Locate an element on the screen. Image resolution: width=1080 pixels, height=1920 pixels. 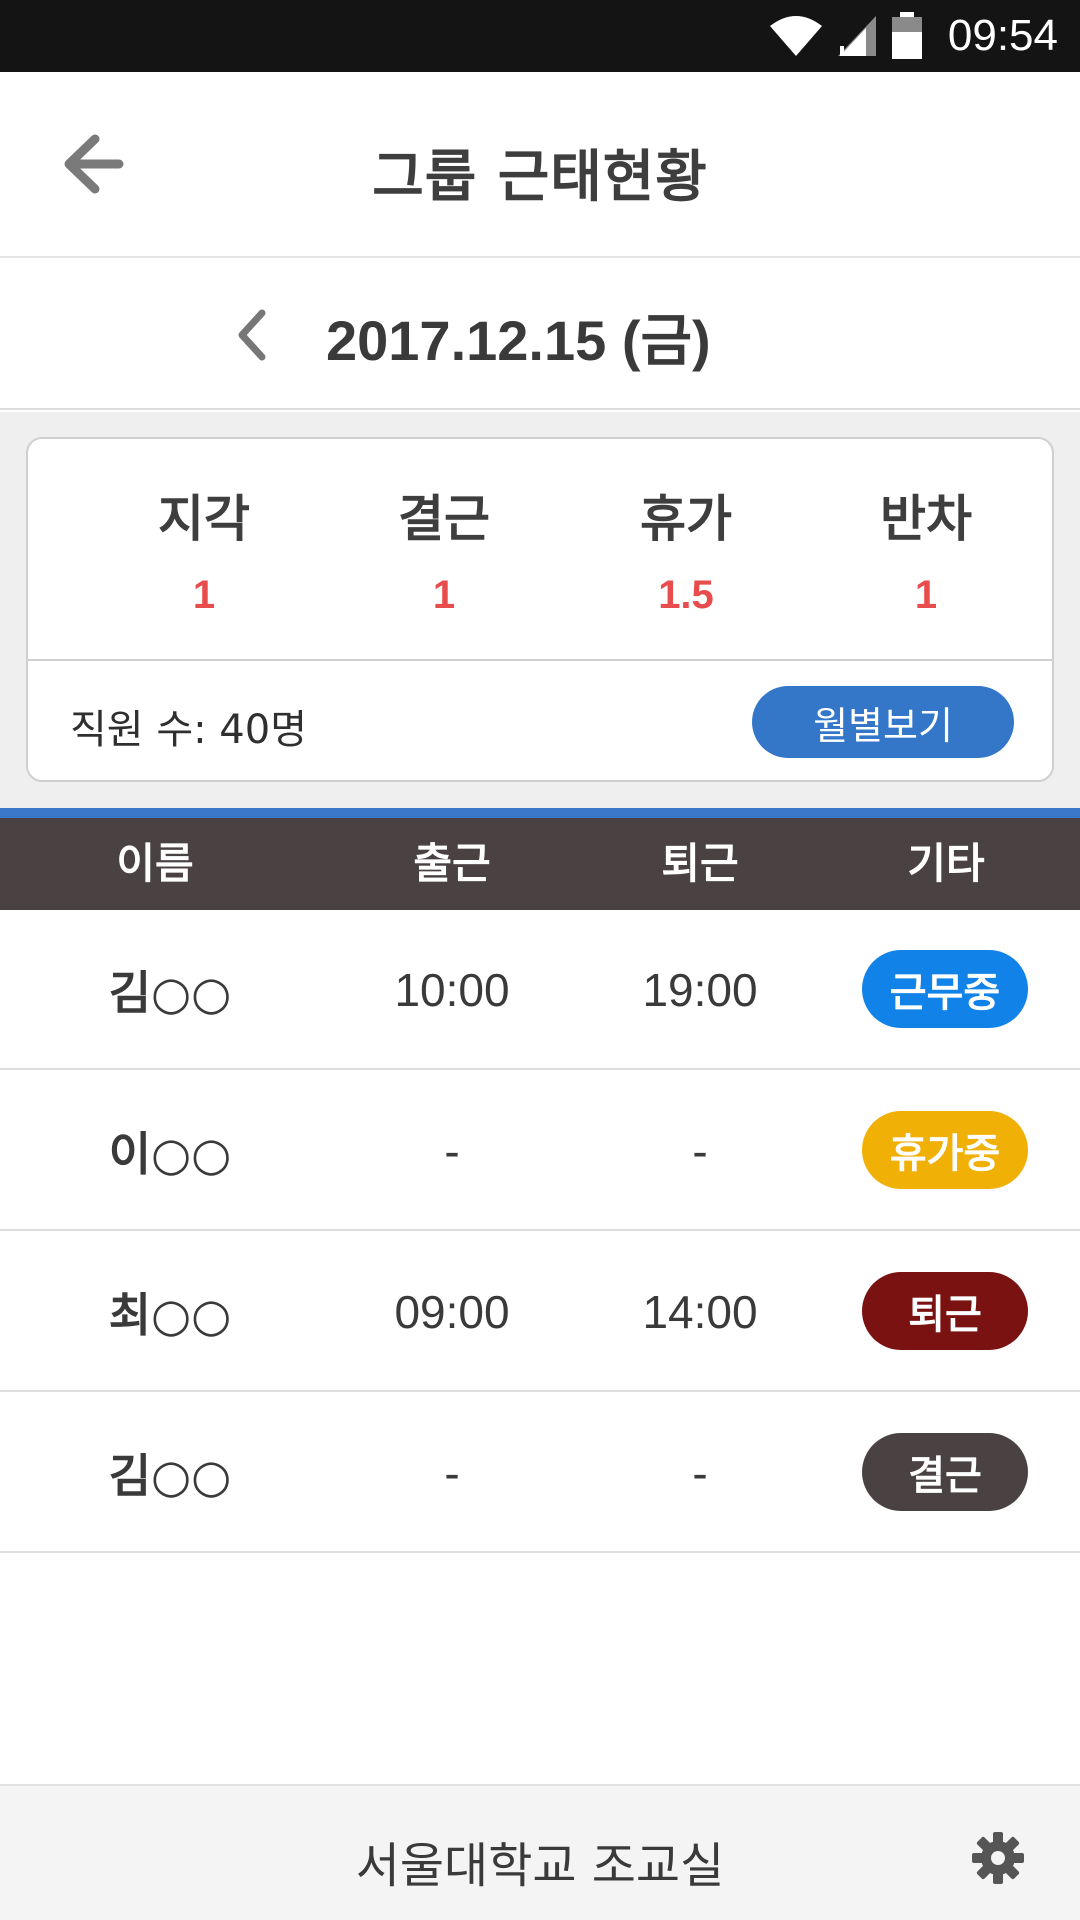
column-header-etc: 기타 is located at coordinates (946, 863).